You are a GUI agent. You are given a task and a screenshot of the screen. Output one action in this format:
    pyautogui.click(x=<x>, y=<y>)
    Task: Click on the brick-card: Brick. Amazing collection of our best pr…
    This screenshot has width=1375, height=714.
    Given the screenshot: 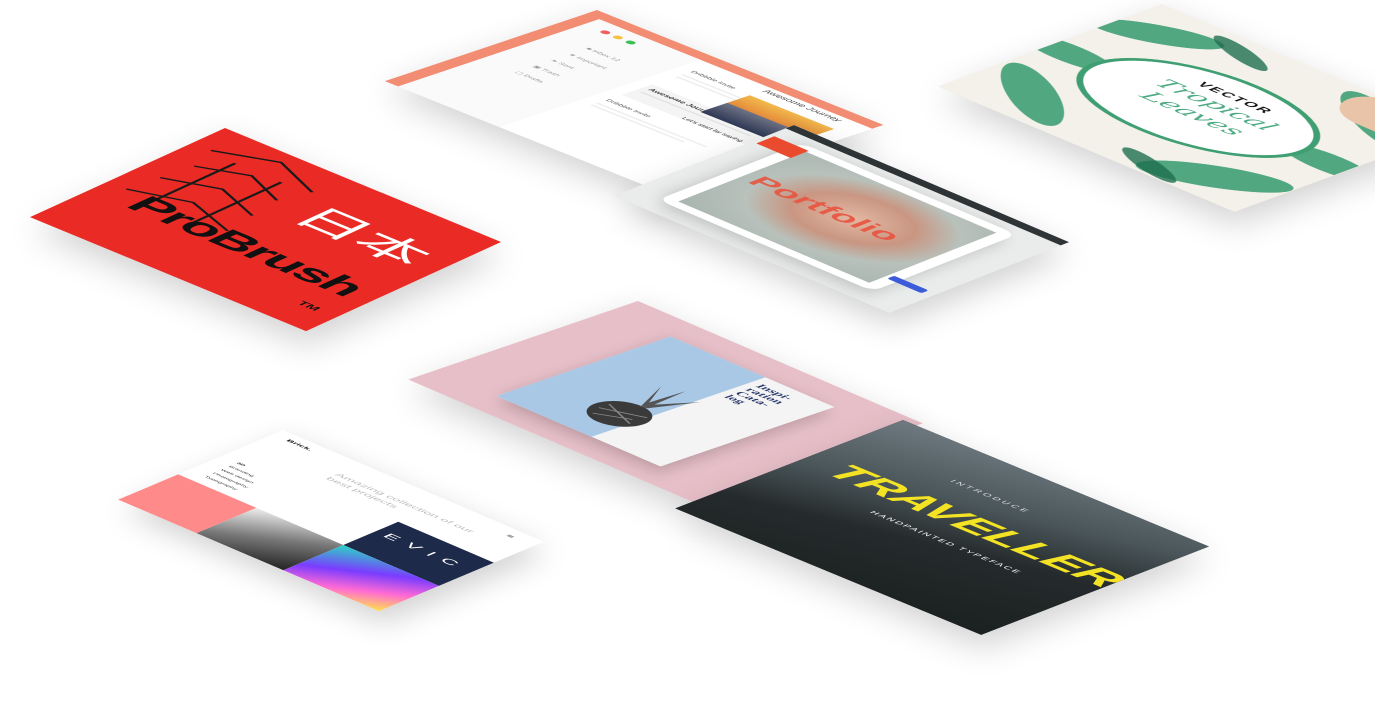 What is the action you would take?
    pyautogui.click(x=331, y=521)
    